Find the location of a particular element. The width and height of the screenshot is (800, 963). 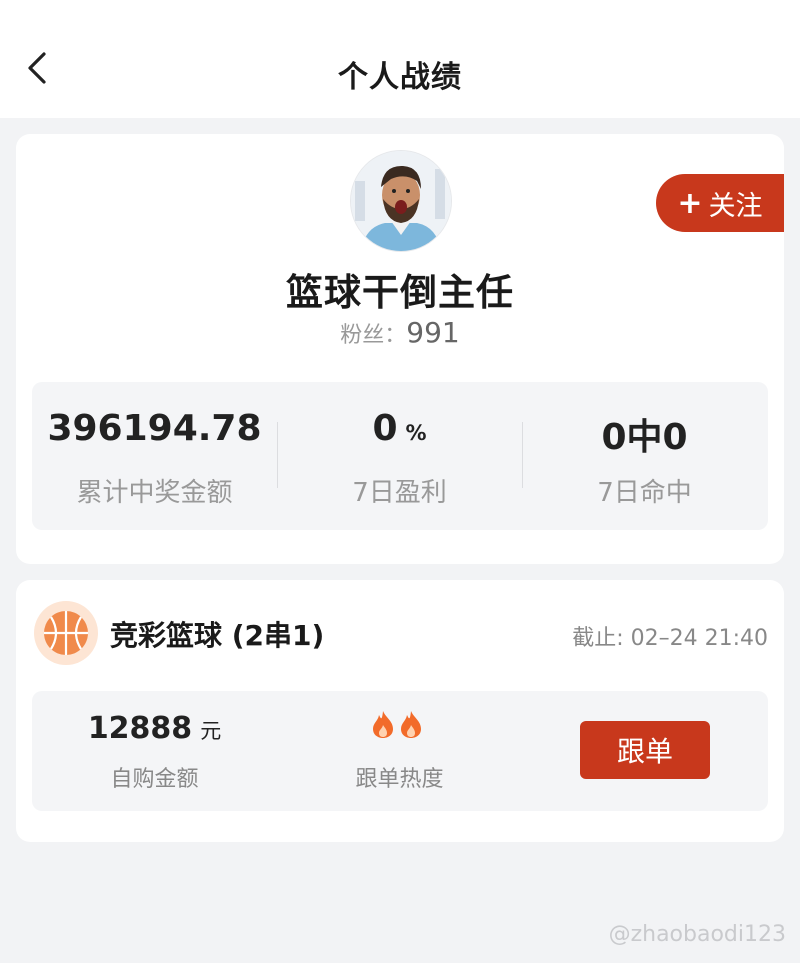

stat-label: 7日命中 is located at coordinates (644, 493).